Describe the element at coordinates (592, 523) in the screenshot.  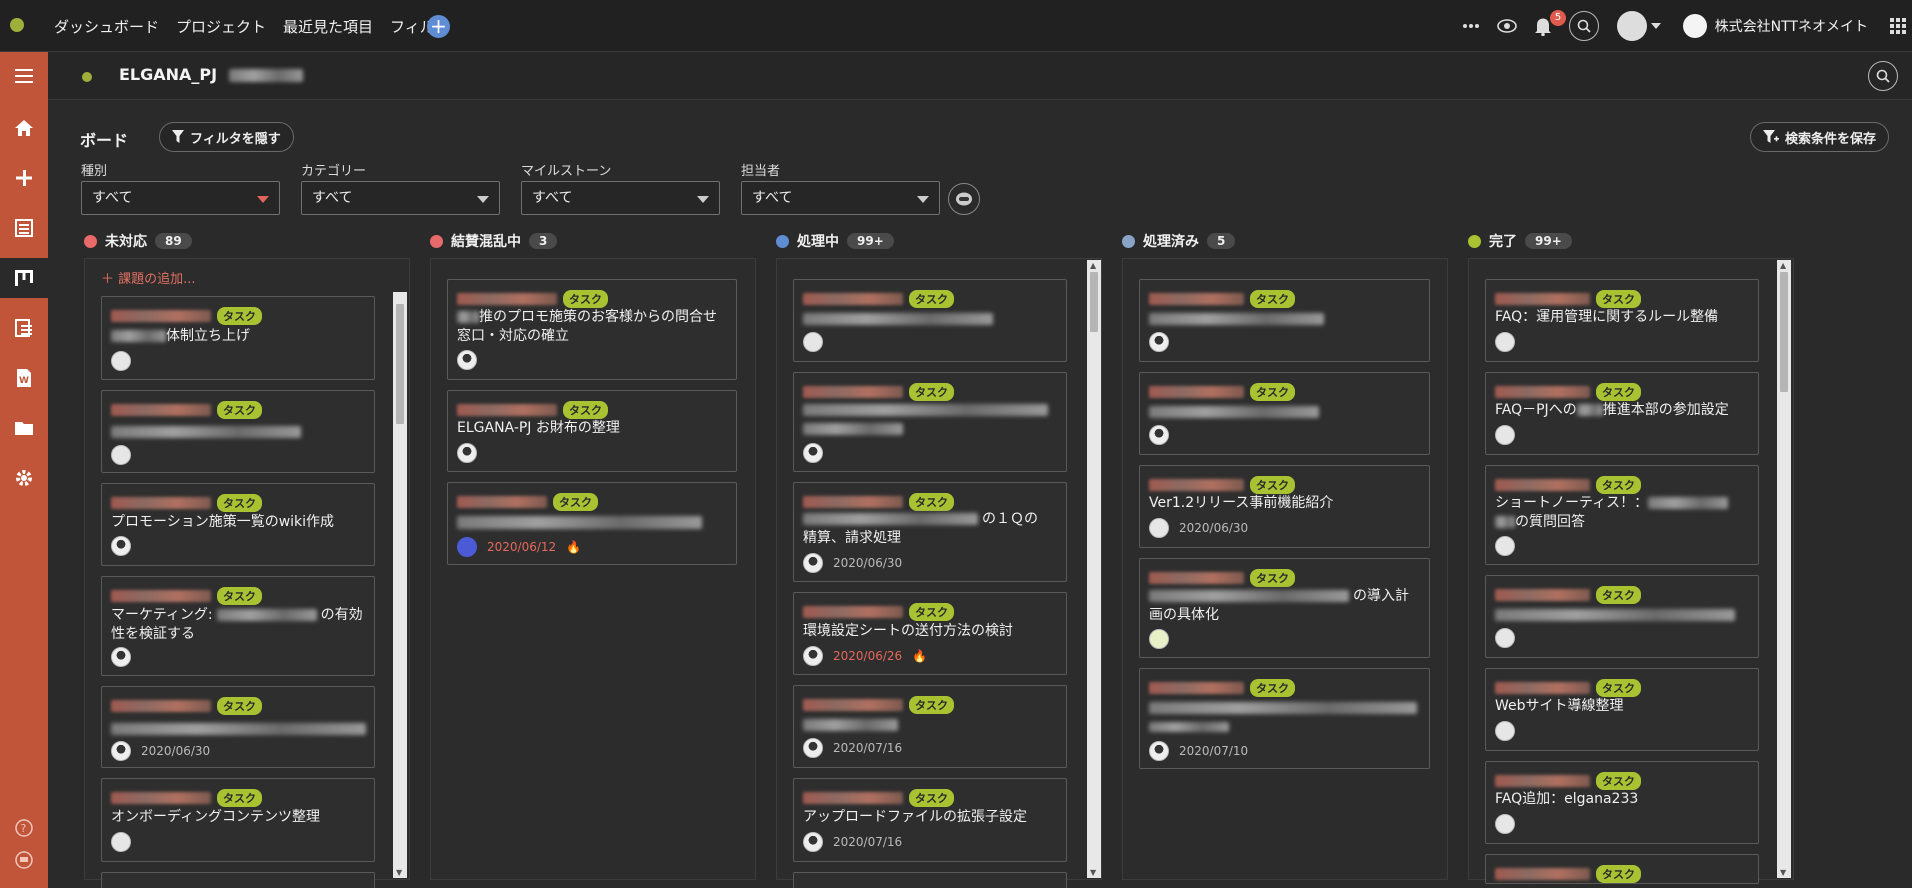
I see `issue-card: タスク 2020/06/12 🔥` at that location.